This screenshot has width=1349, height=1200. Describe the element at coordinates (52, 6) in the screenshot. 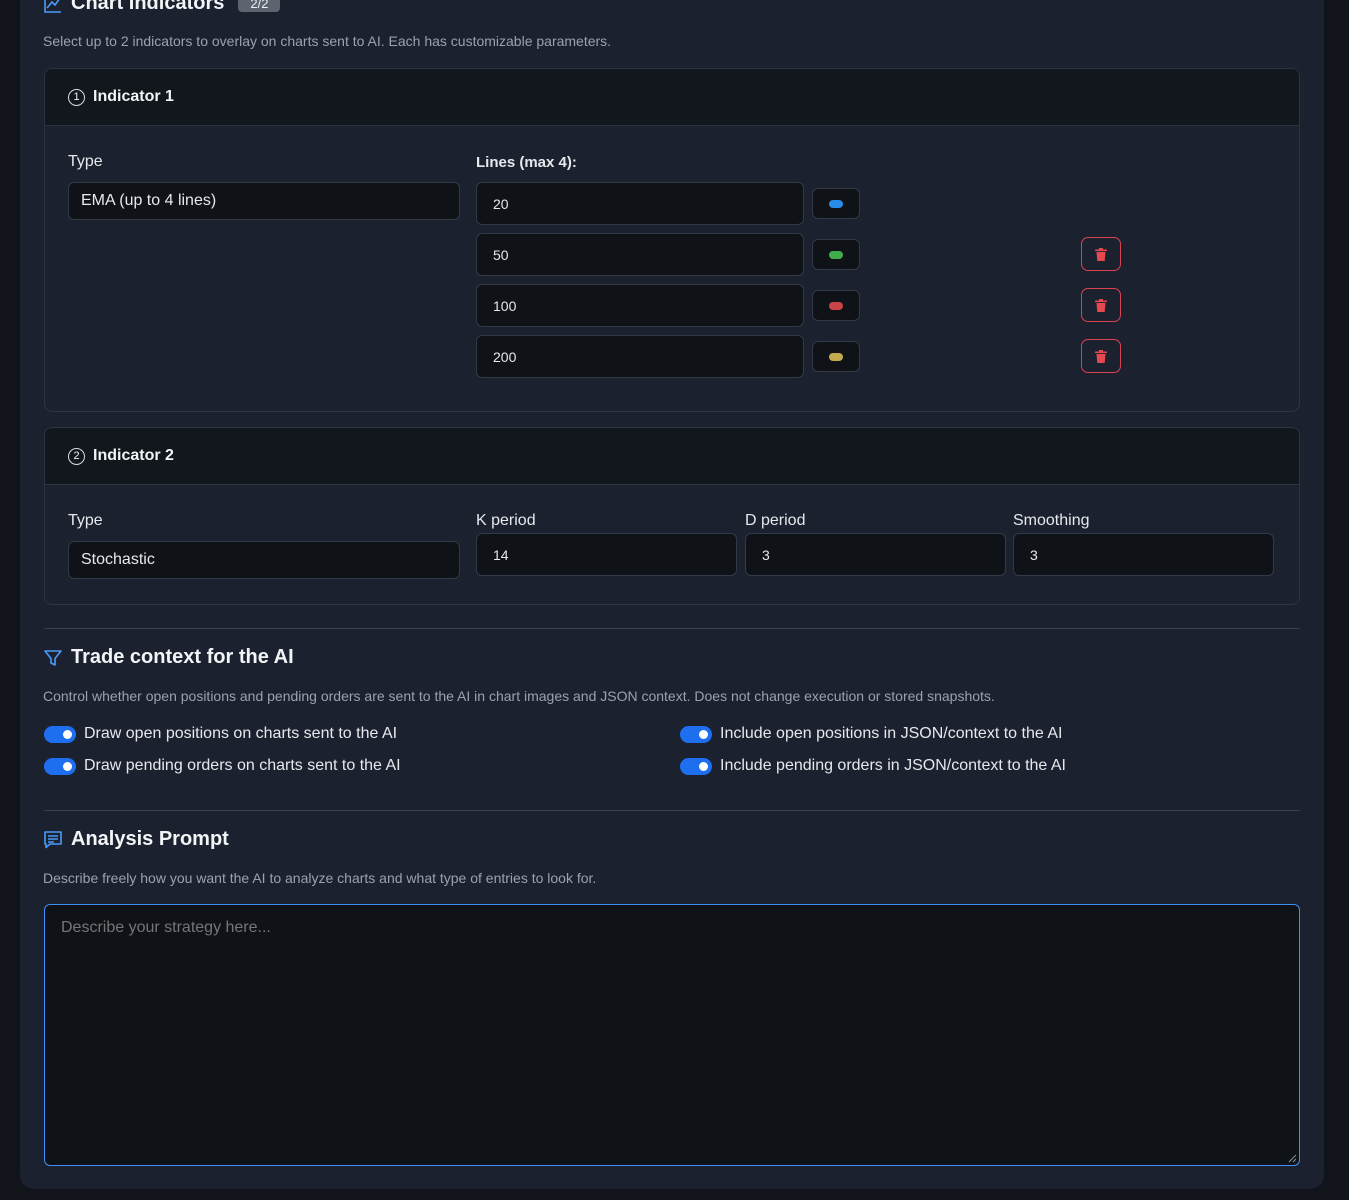

I see `chart-line-icon` at that location.